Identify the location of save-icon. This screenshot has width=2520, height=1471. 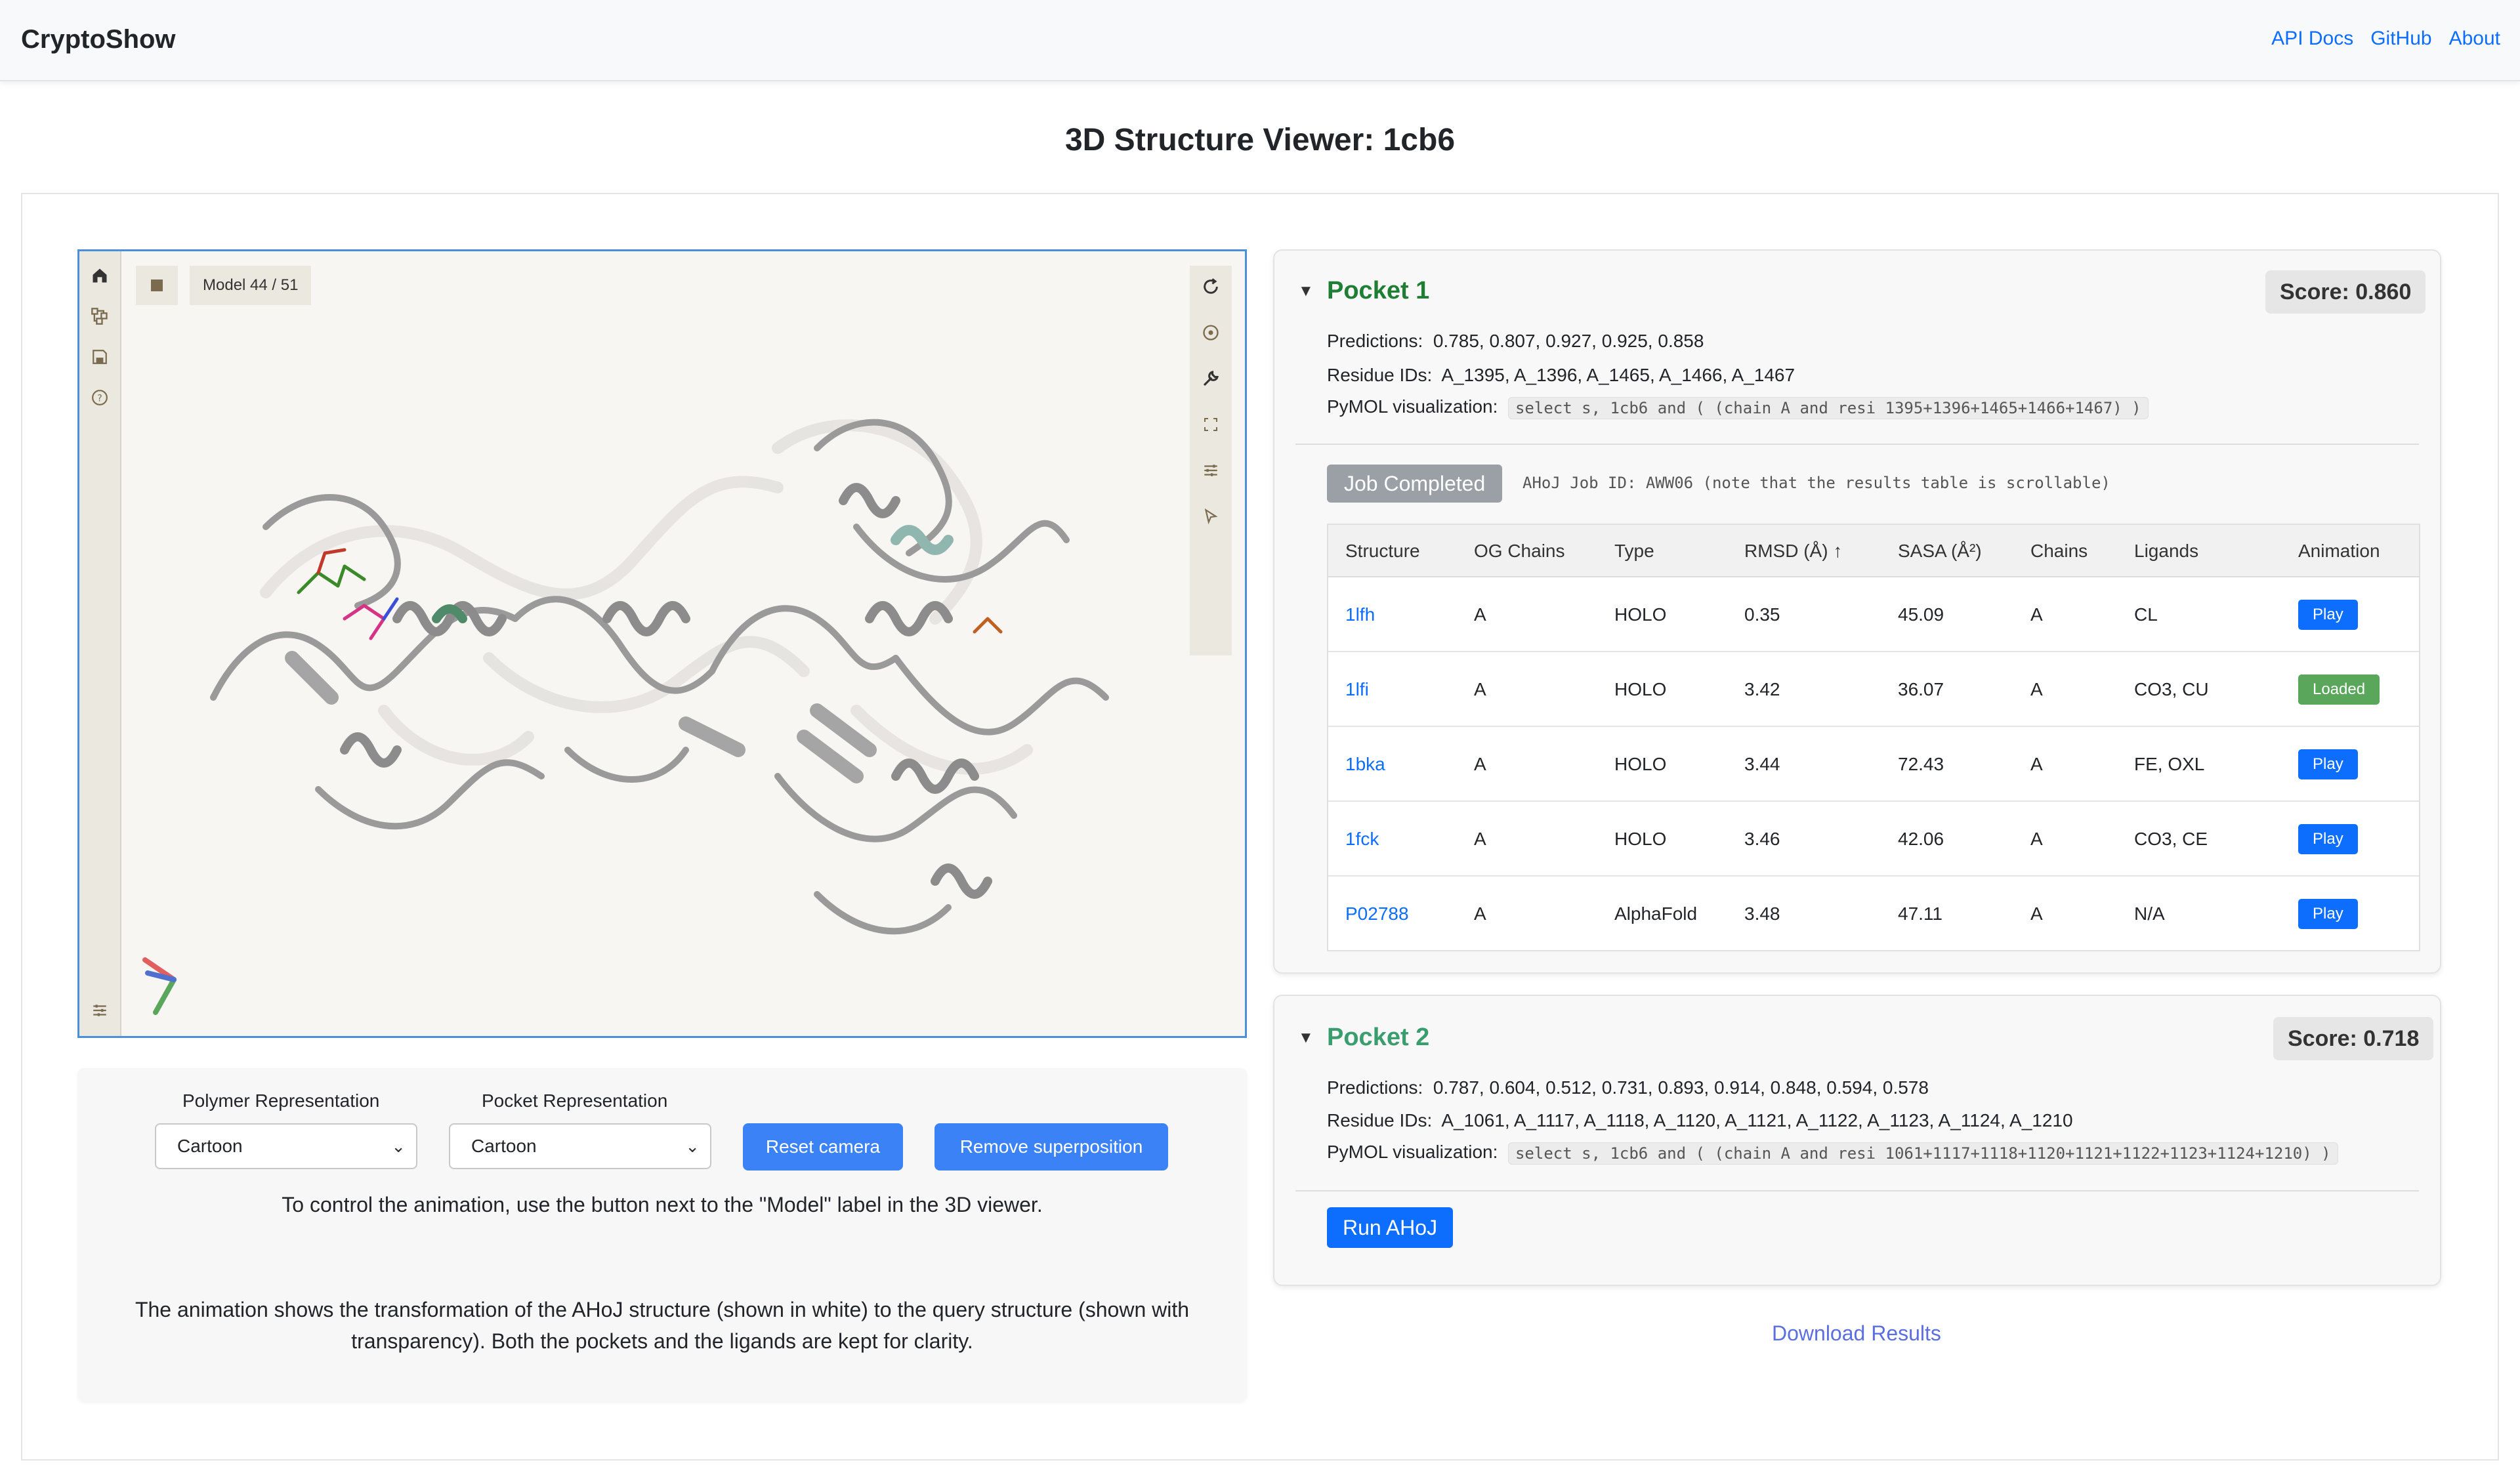
(100, 357).